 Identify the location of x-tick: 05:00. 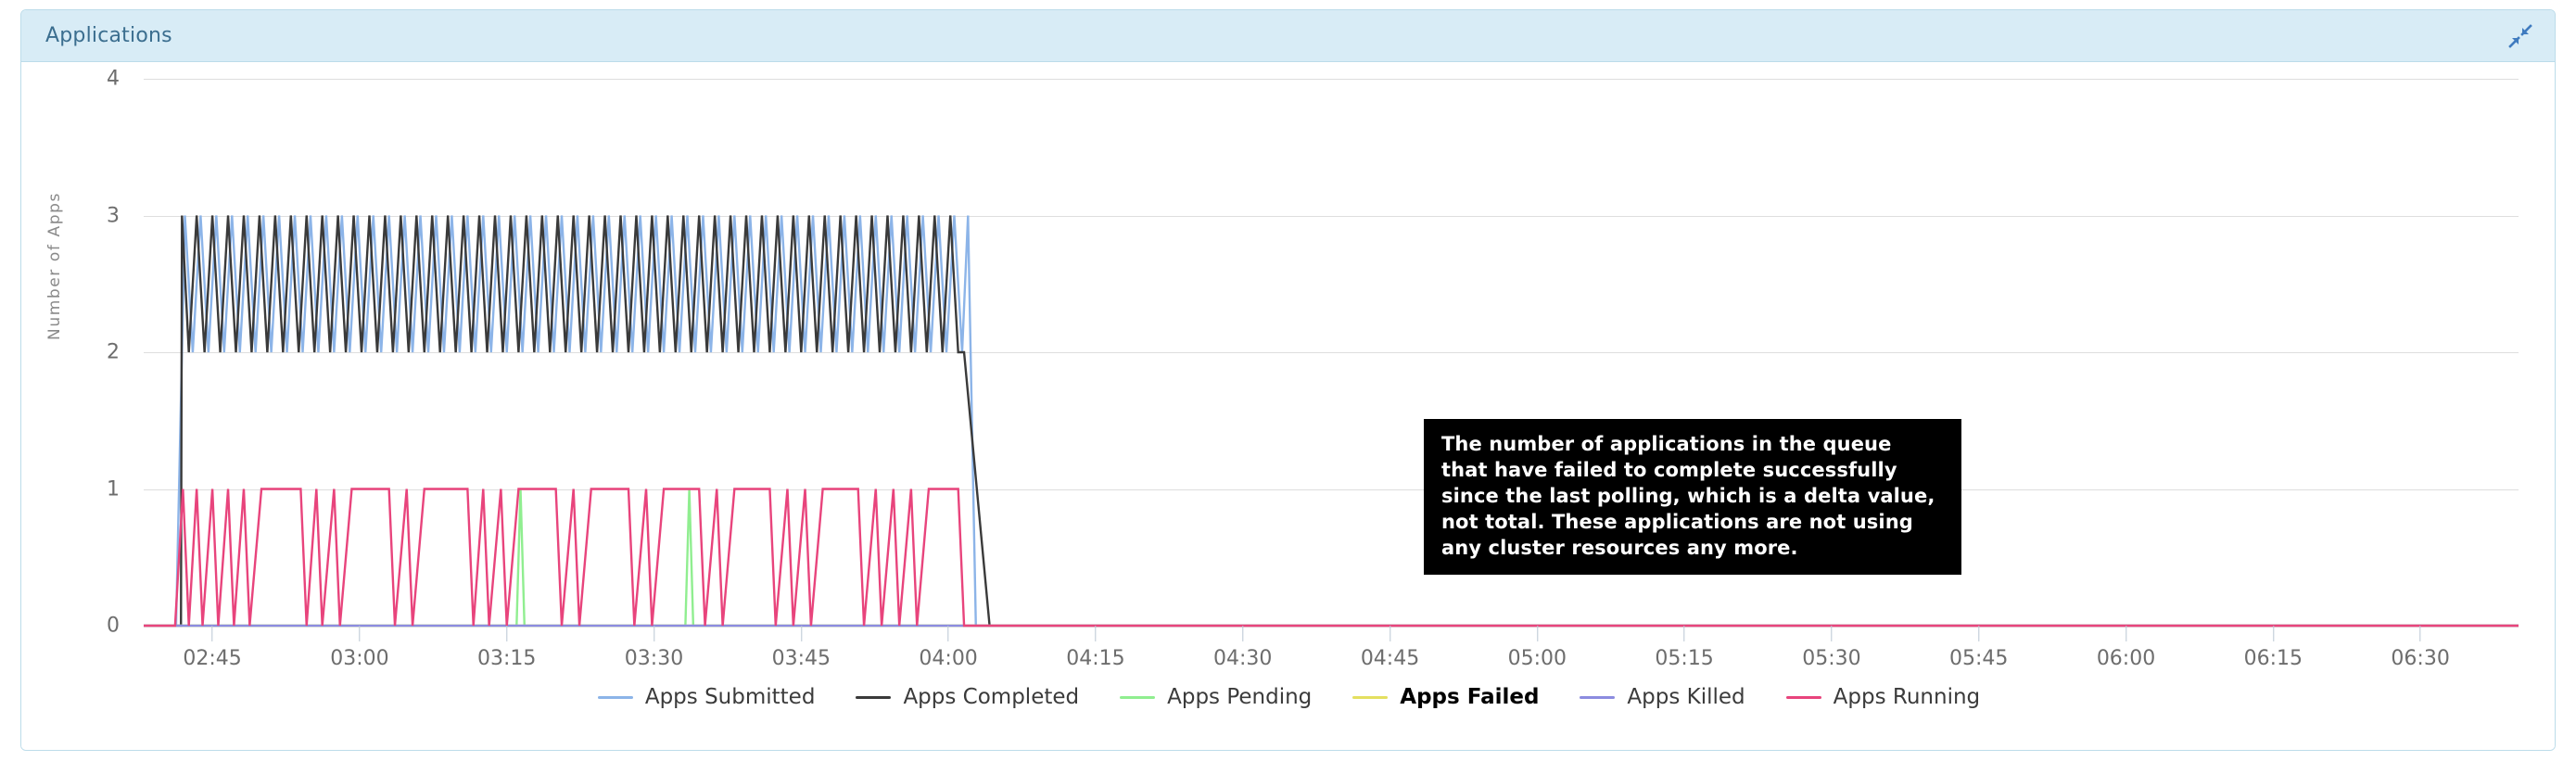
(1538, 648).